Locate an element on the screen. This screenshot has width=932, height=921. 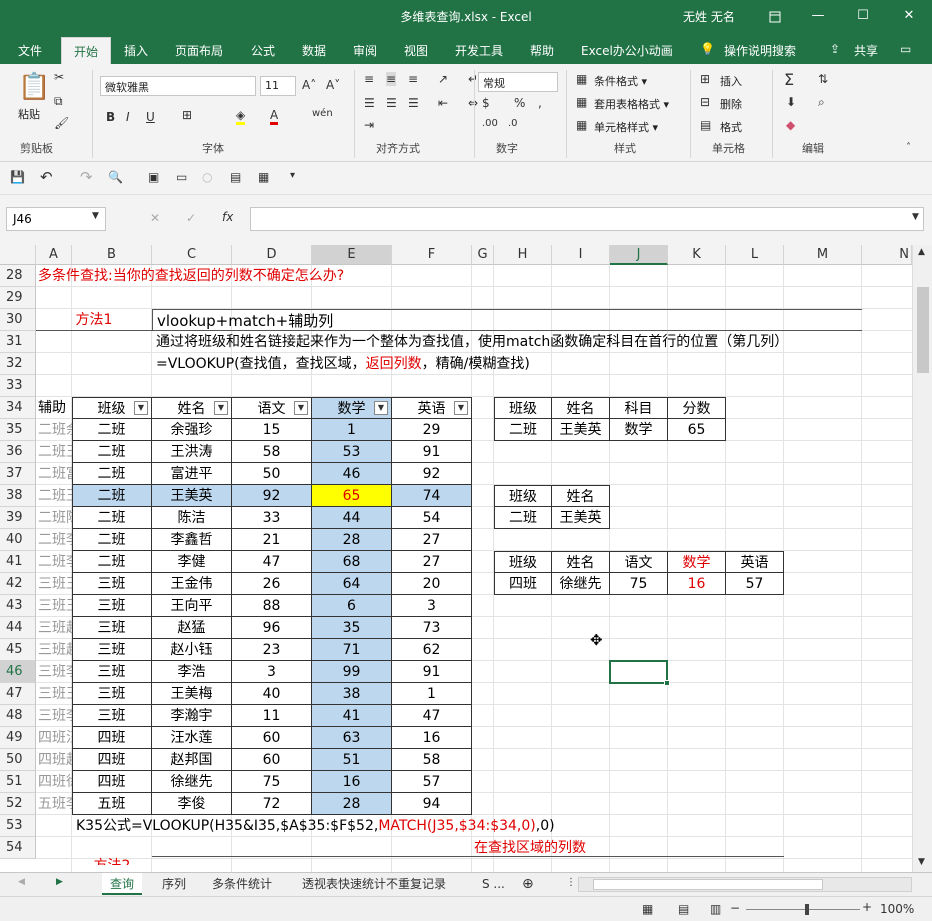
table-cell: 李瀚宇 is located at coordinates (192, 716).